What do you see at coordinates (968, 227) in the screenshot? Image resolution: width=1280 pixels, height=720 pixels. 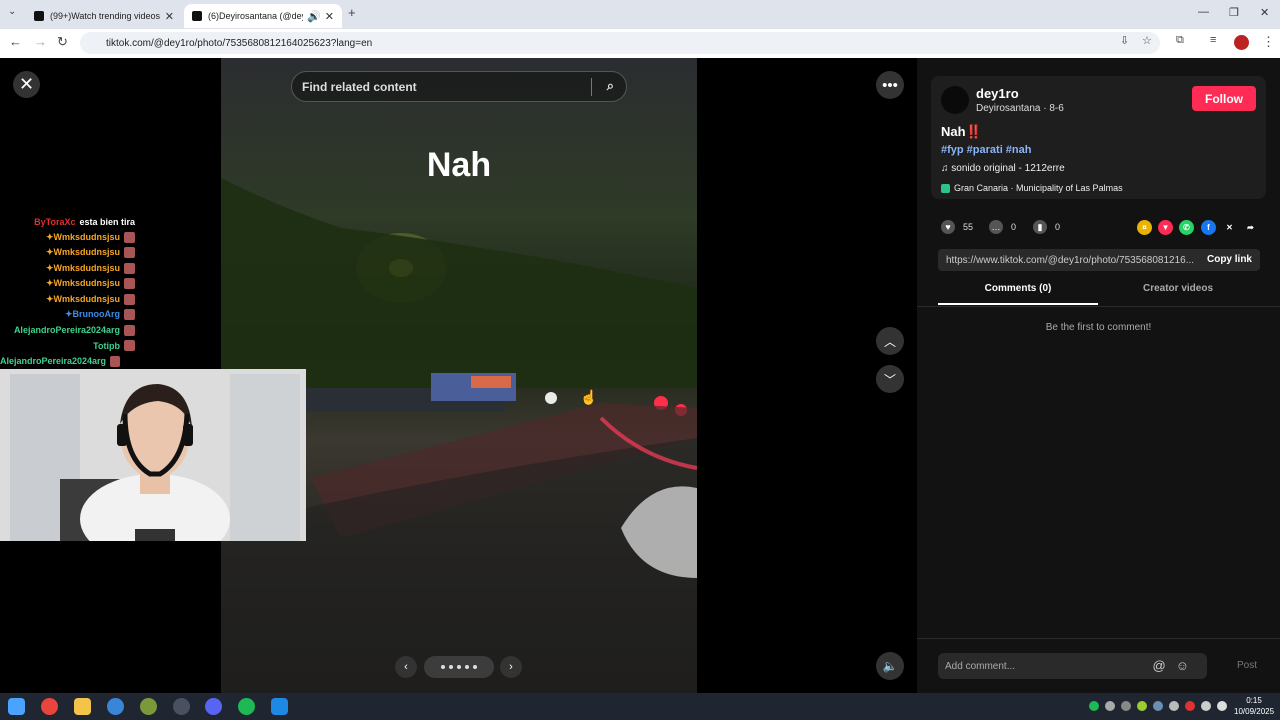 I see `like-count: 55` at bounding box center [968, 227].